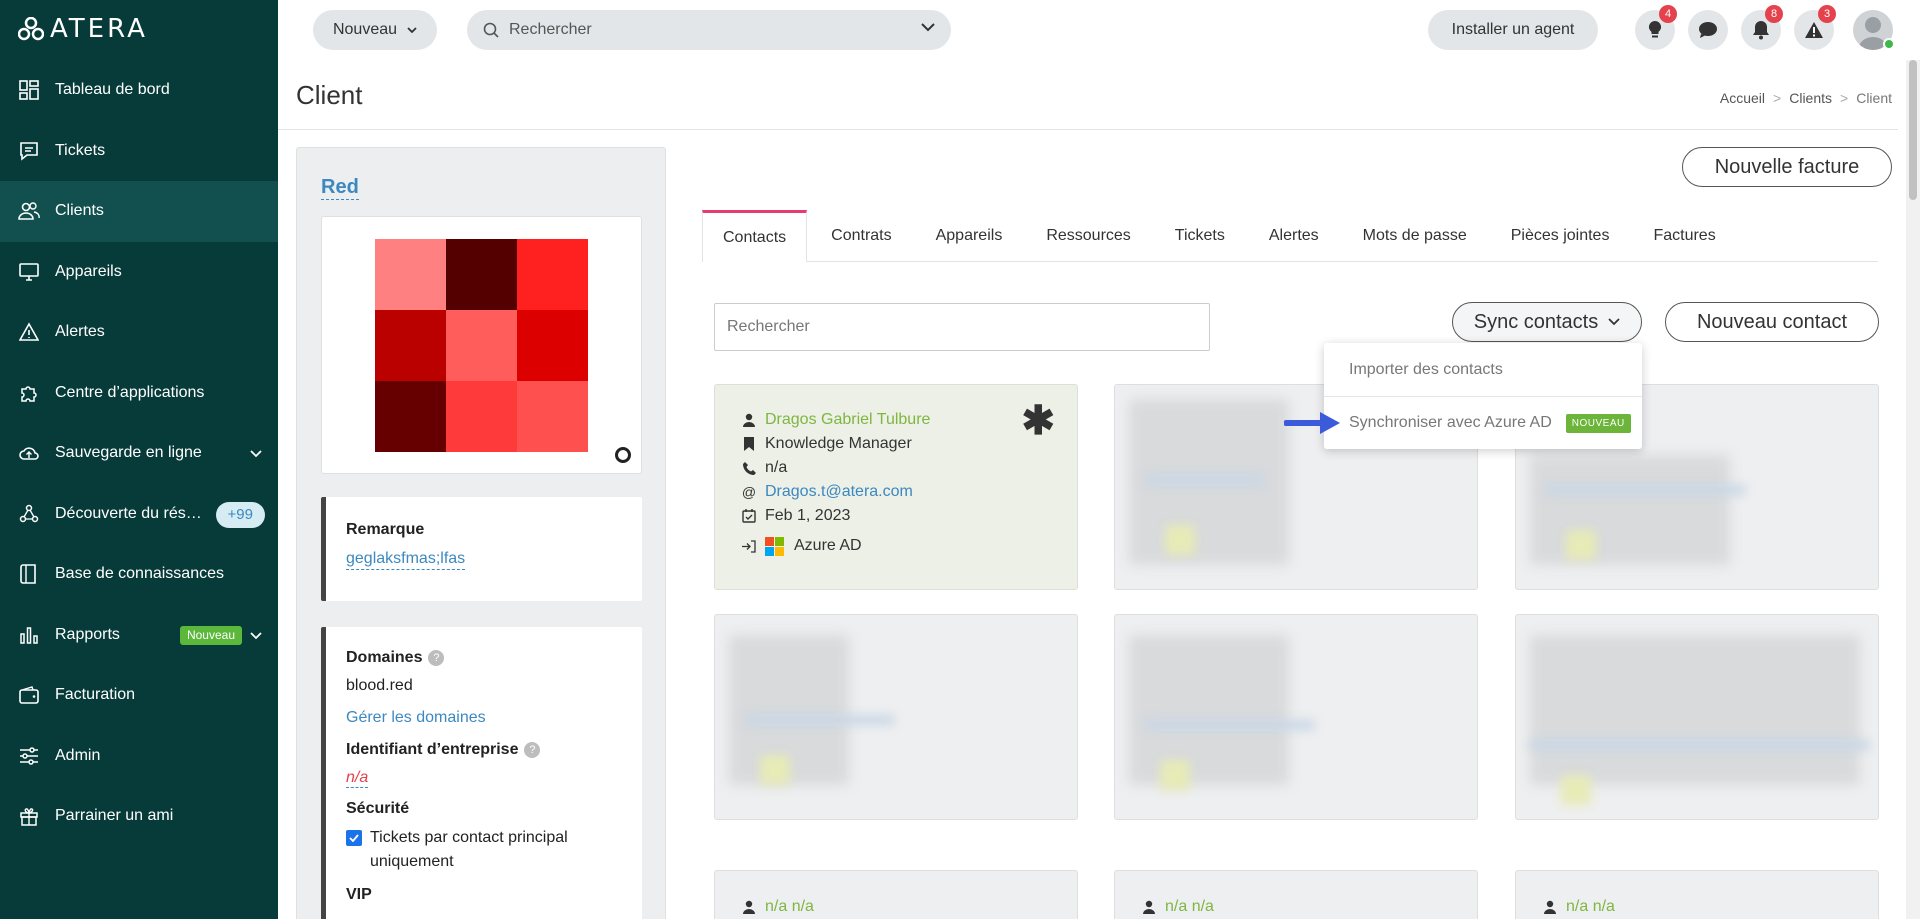 The height and width of the screenshot is (919, 1920). Describe the element at coordinates (114, 816) in the screenshot. I see `sidebar-item-label: Parrainer un ami` at that location.